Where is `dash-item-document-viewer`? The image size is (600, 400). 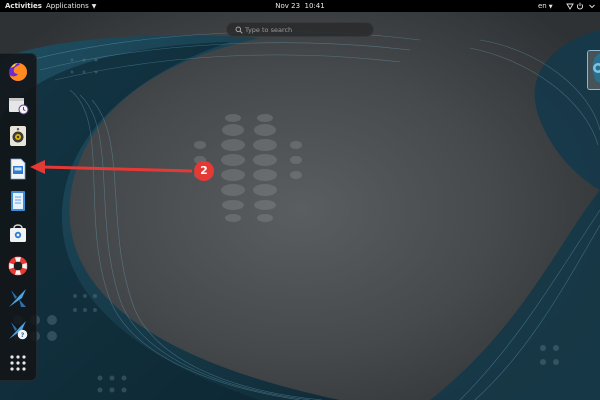
dash-item-document-viewer is located at coordinates (18, 201).